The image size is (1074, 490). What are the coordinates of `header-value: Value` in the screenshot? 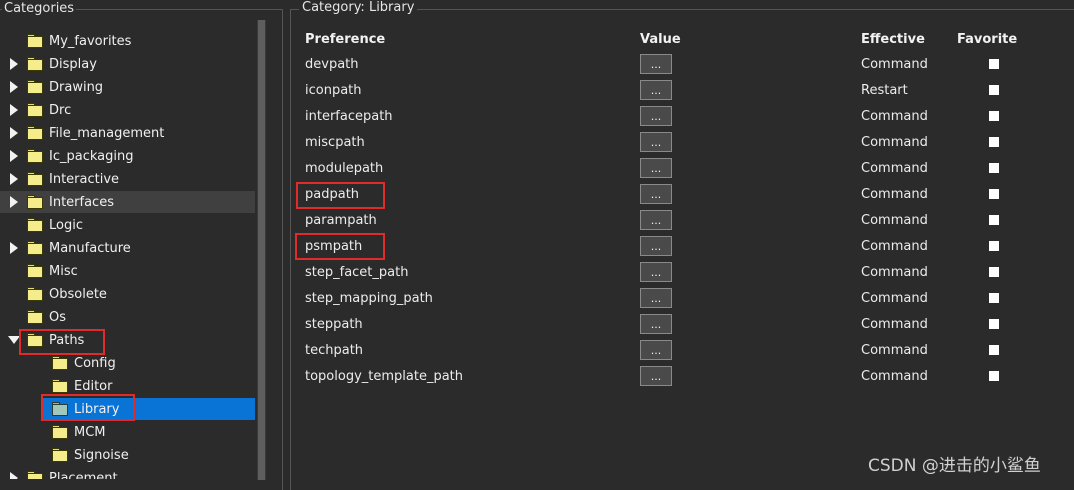 It's located at (660, 39).